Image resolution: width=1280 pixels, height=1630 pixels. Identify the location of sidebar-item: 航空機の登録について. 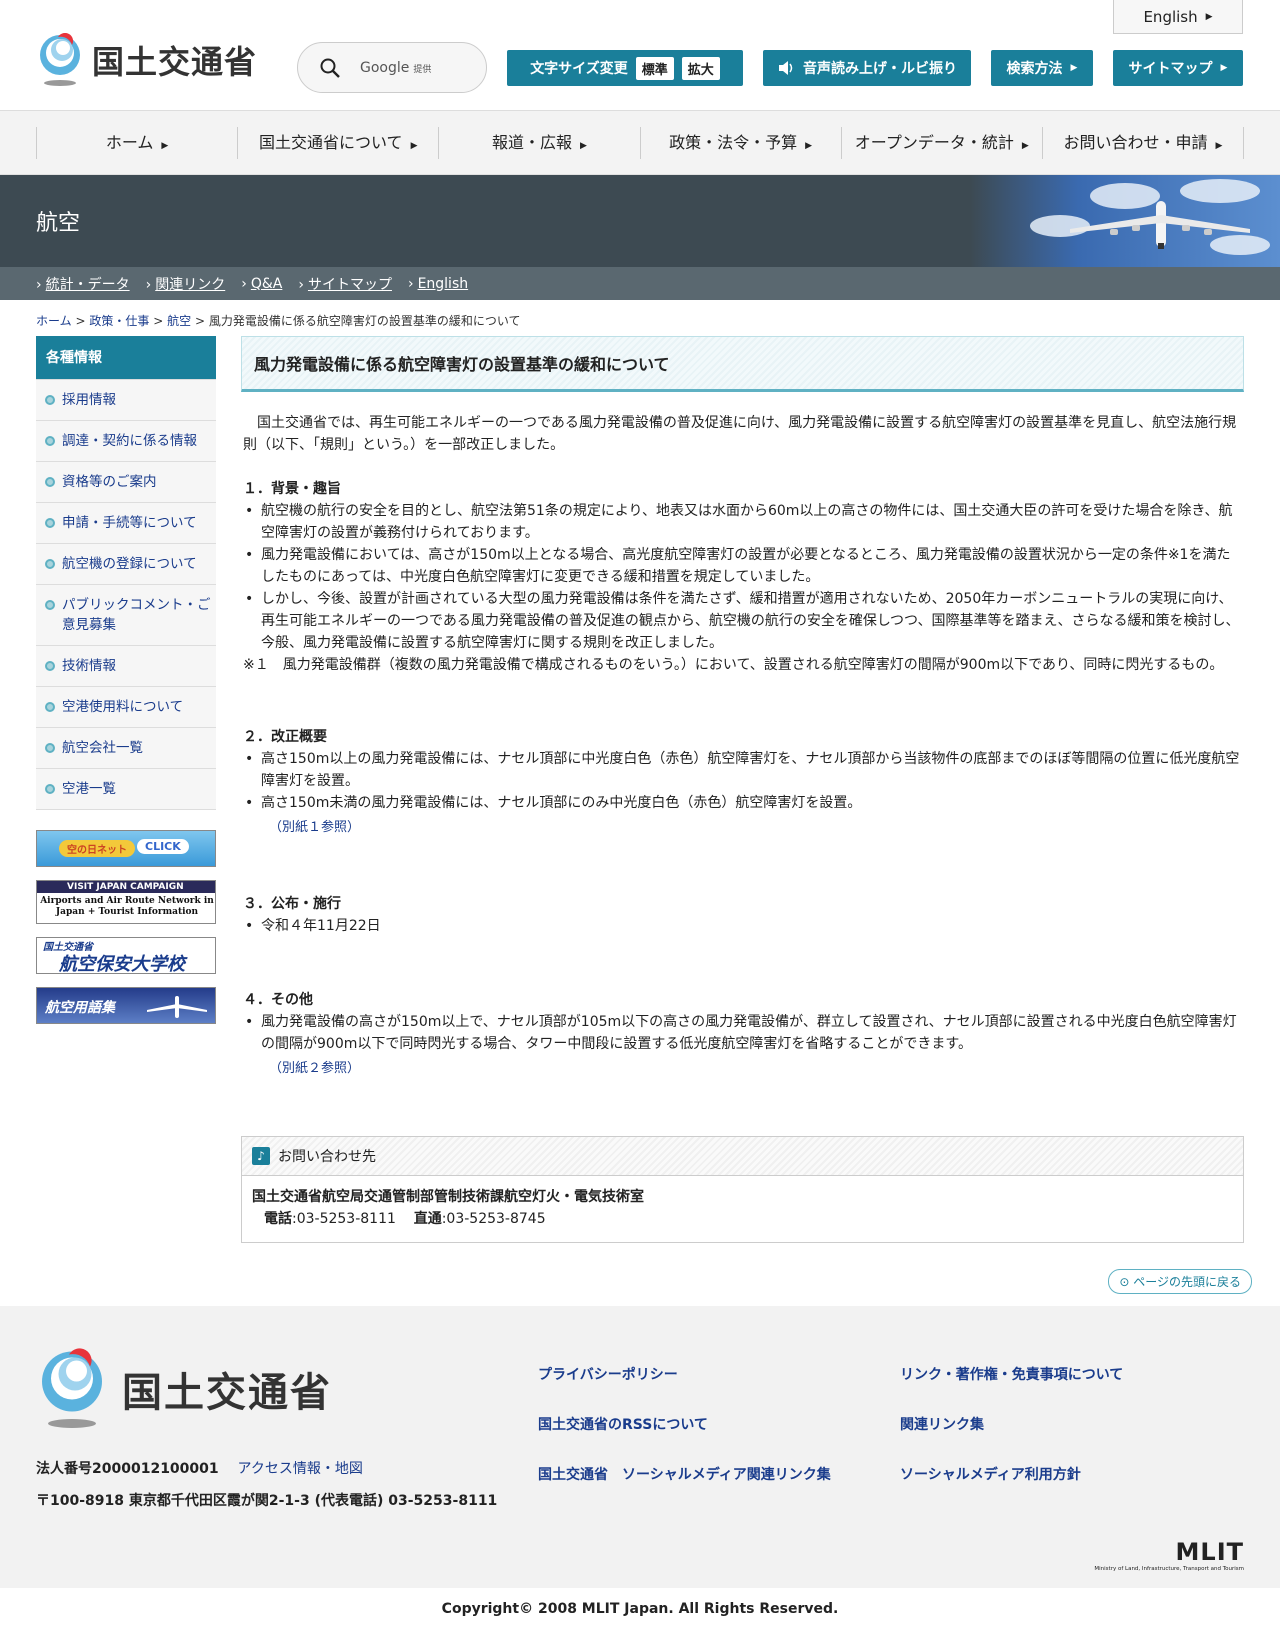
(126, 563).